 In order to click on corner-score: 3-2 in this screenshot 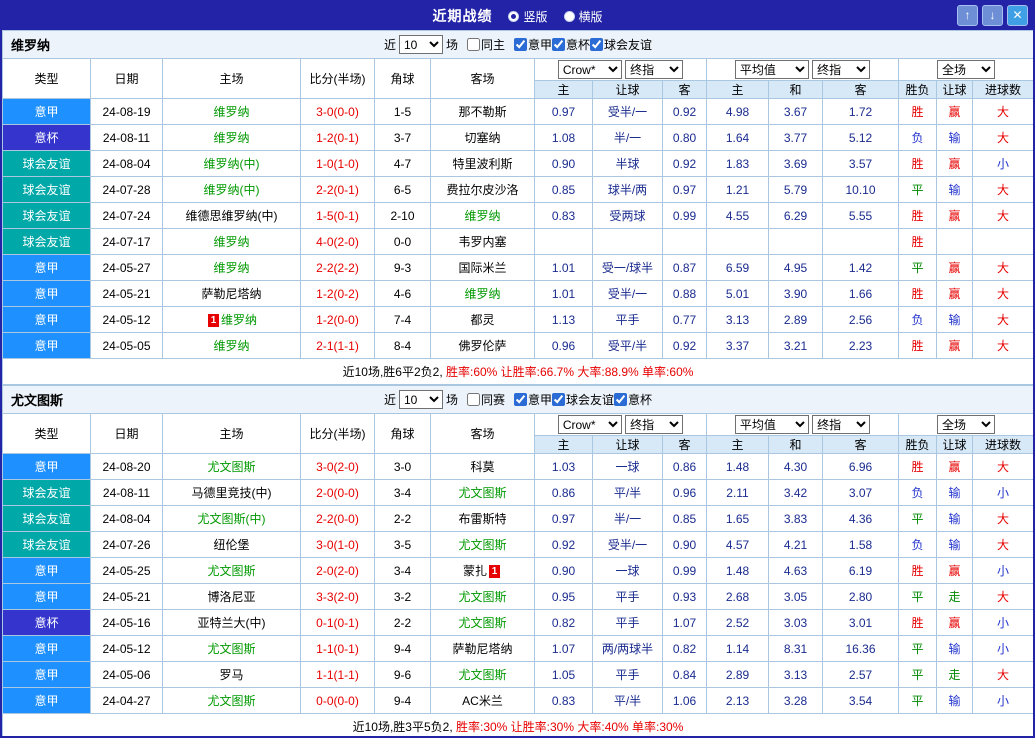, I will do `click(402, 596)`.